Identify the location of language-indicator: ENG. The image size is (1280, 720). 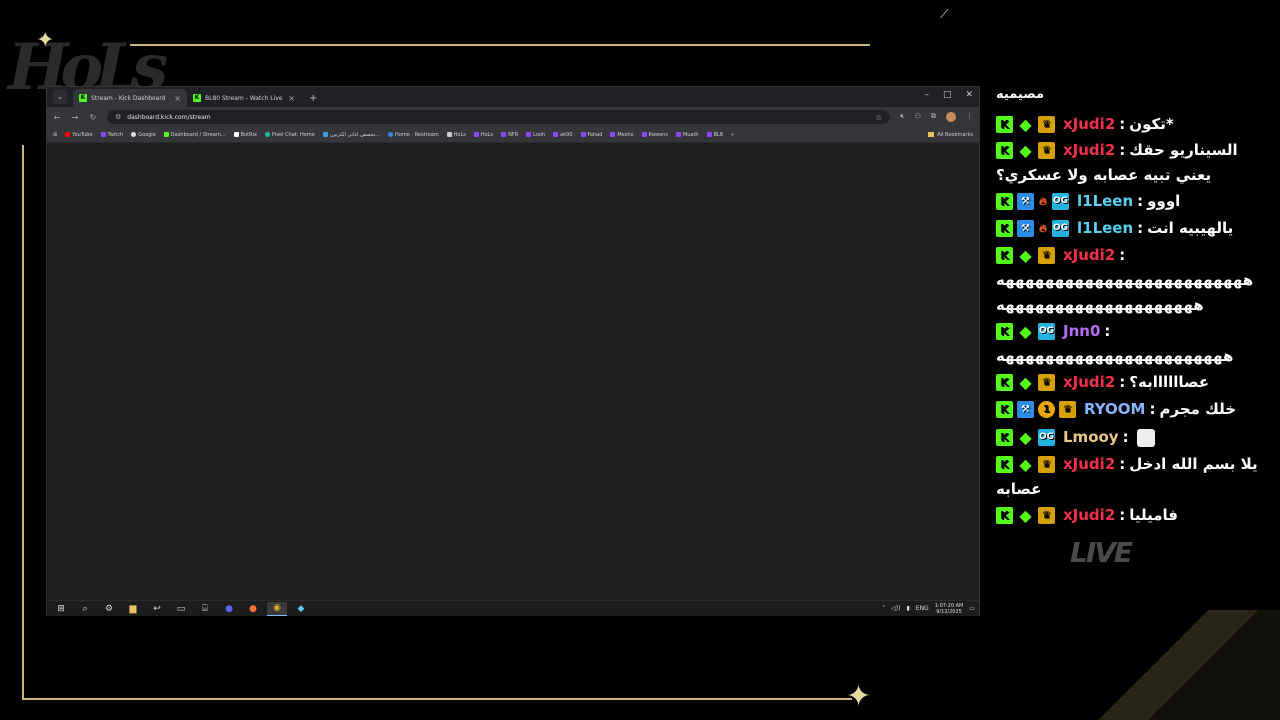
(922, 608).